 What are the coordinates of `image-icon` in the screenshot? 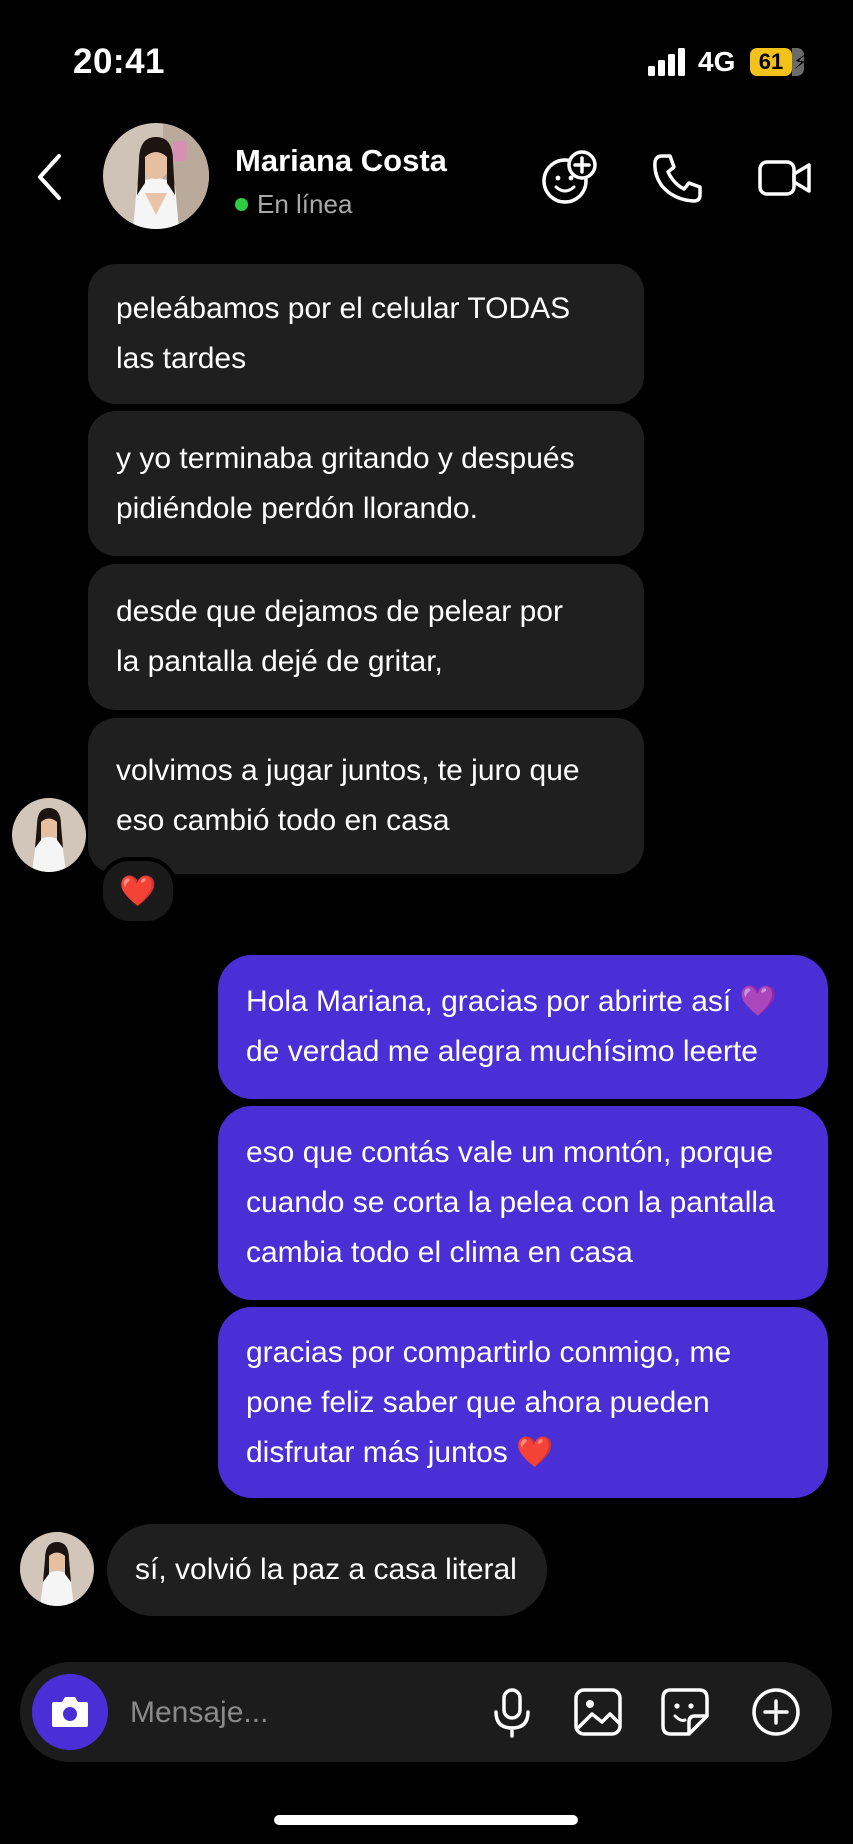 It's located at (598, 1712).